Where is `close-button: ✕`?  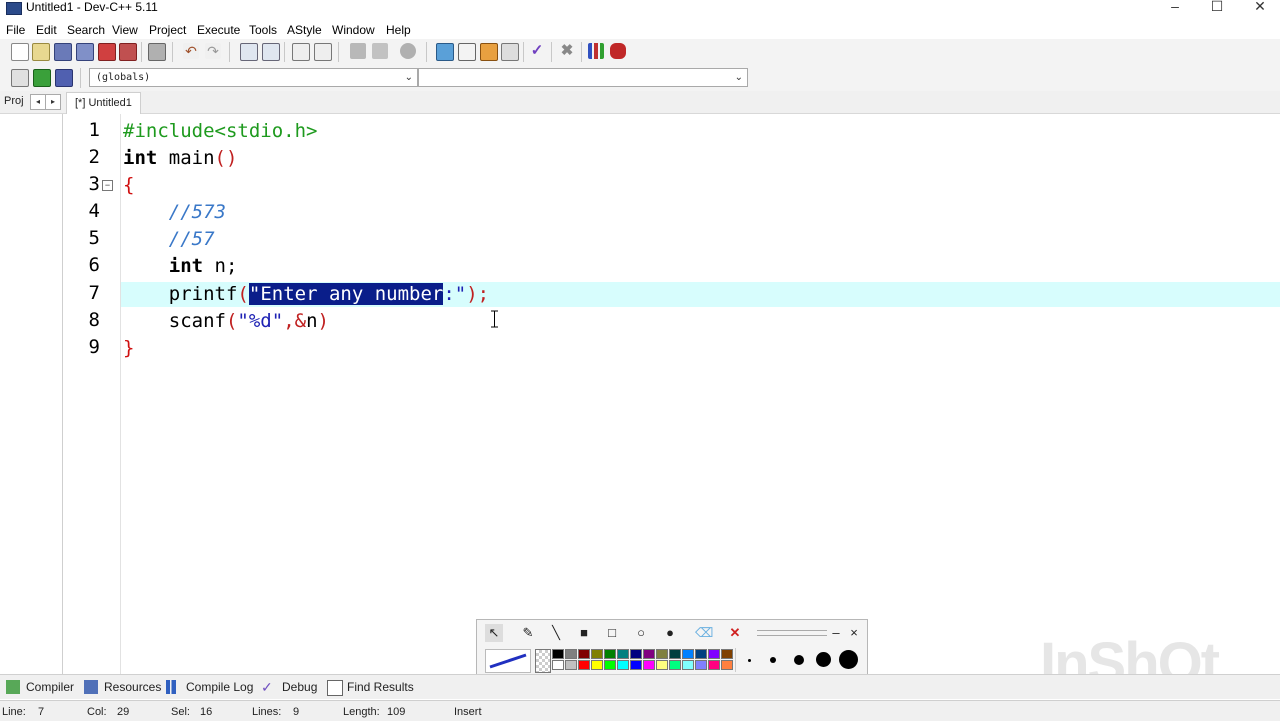
close-button: ✕ is located at coordinates (1260, 7).